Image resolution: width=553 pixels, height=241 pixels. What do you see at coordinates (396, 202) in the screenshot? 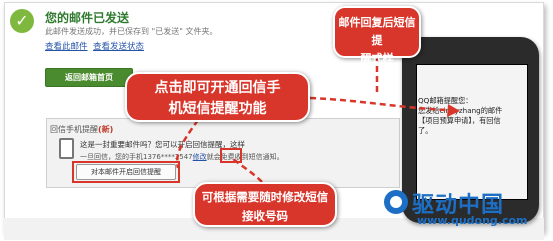
I see `qudong-logo-icon` at bounding box center [396, 202].